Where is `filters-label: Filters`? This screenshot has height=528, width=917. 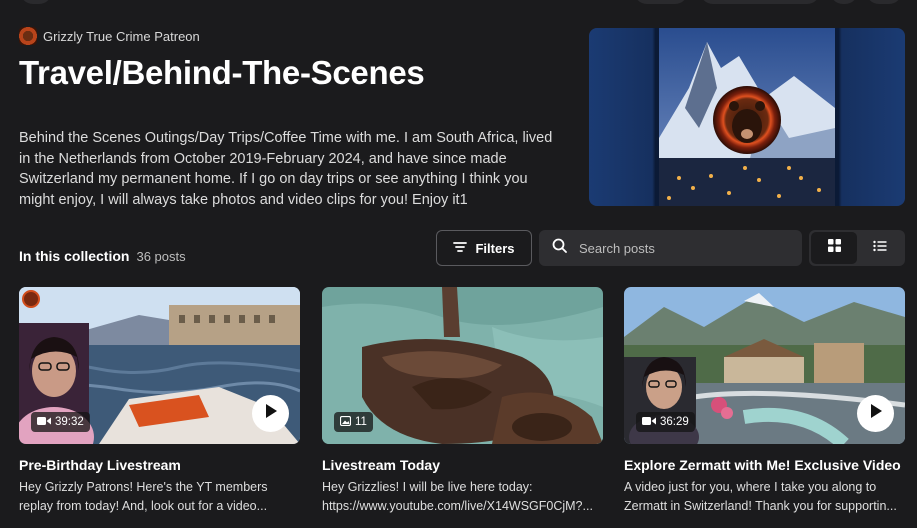 filters-label: Filters is located at coordinates (495, 248).